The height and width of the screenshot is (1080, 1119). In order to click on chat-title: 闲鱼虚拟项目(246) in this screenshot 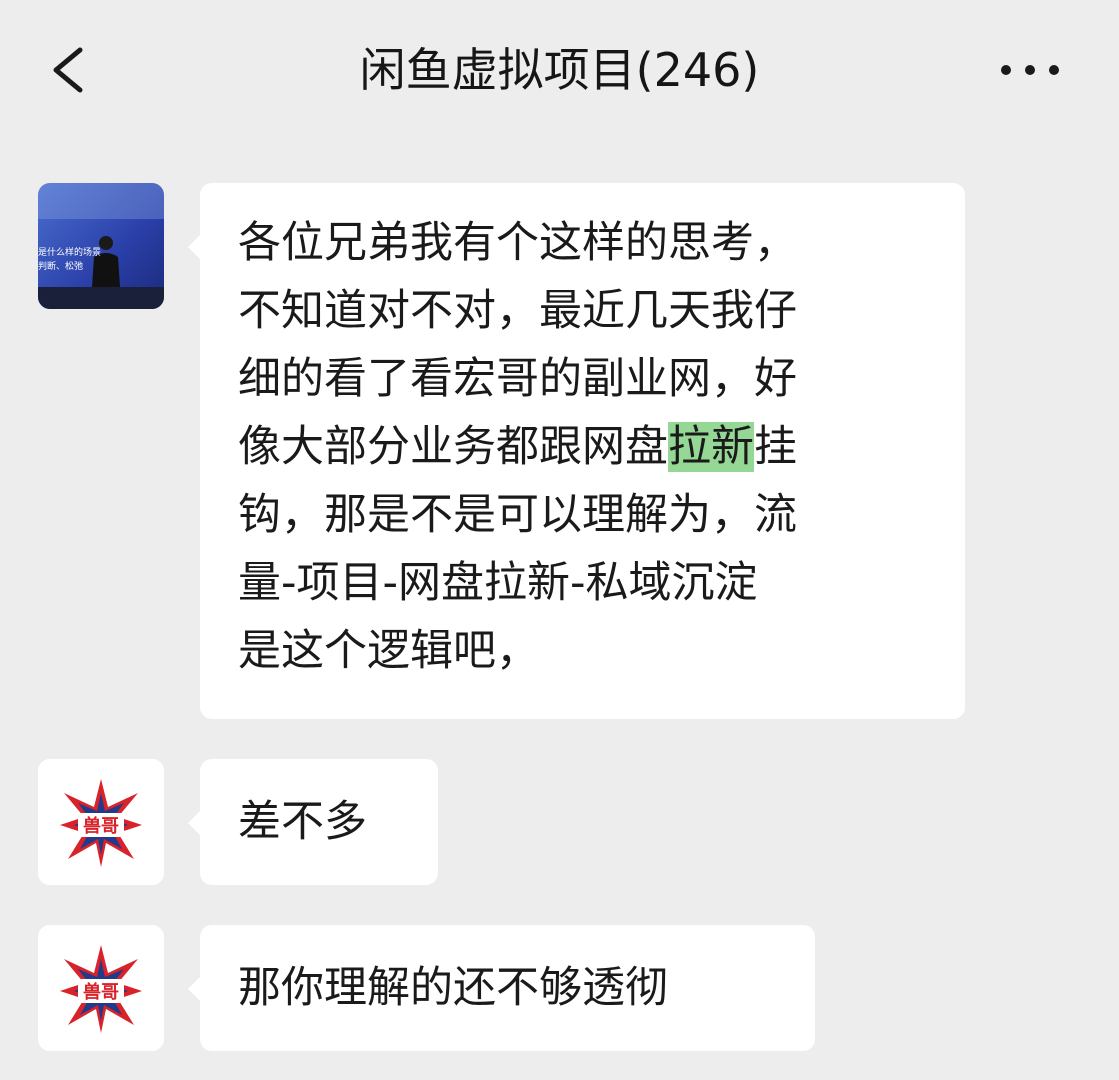, I will do `click(559, 70)`.